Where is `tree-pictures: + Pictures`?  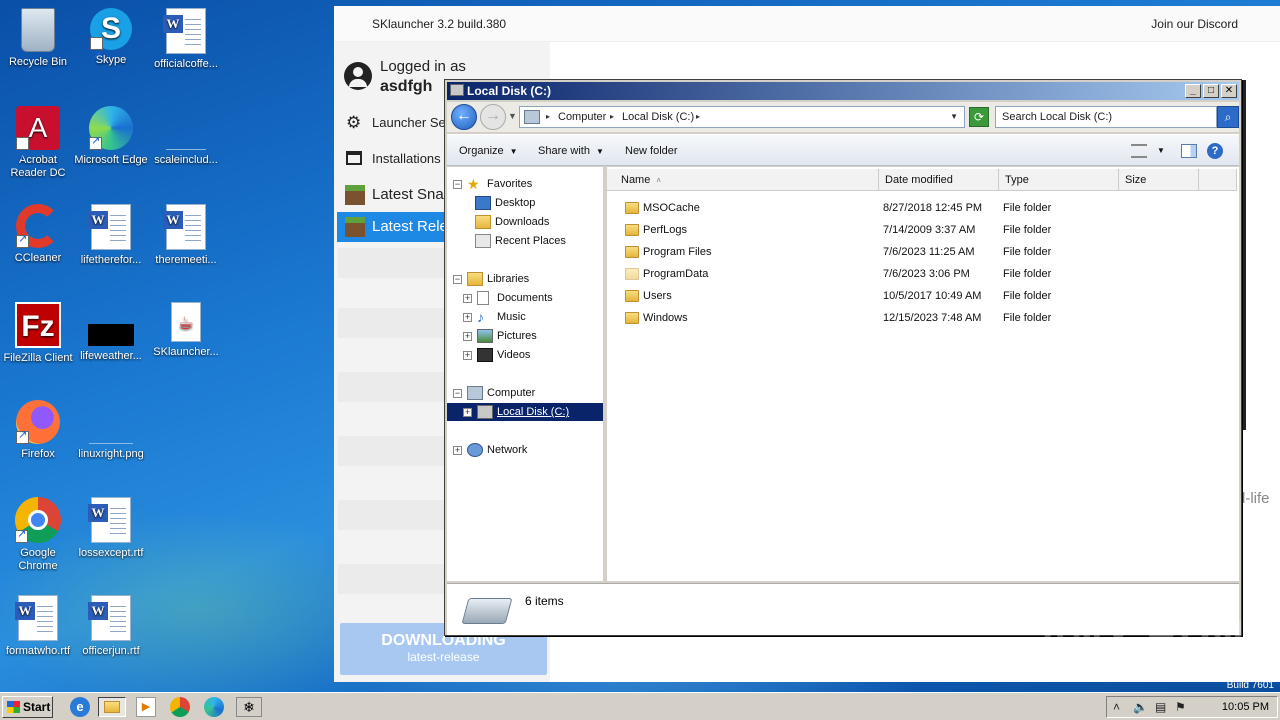
tree-pictures: + Pictures is located at coordinates (500, 336).